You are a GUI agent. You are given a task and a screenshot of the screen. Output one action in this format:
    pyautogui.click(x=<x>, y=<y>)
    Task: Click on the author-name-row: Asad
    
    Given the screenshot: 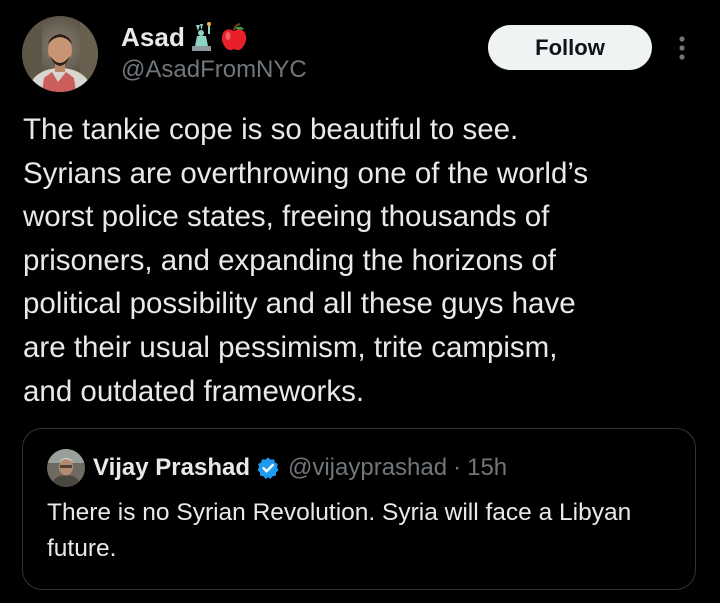 What is the action you would take?
    pyautogui.click(x=185, y=37)
    